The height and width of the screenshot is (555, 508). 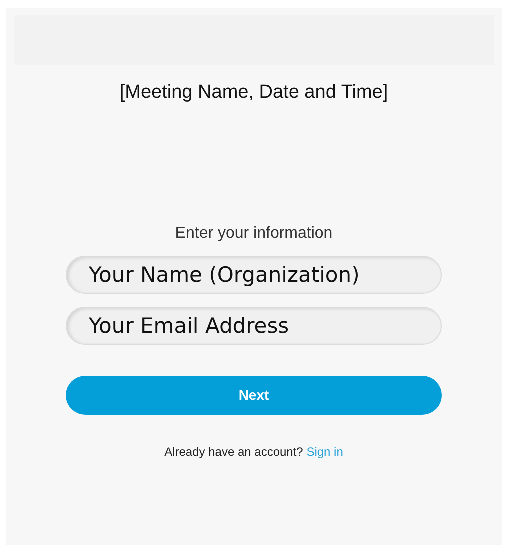 What do you see at coordinates (254, 395) in the screenshot?
I see `next-button: Next` at bounding box center [254, 395].